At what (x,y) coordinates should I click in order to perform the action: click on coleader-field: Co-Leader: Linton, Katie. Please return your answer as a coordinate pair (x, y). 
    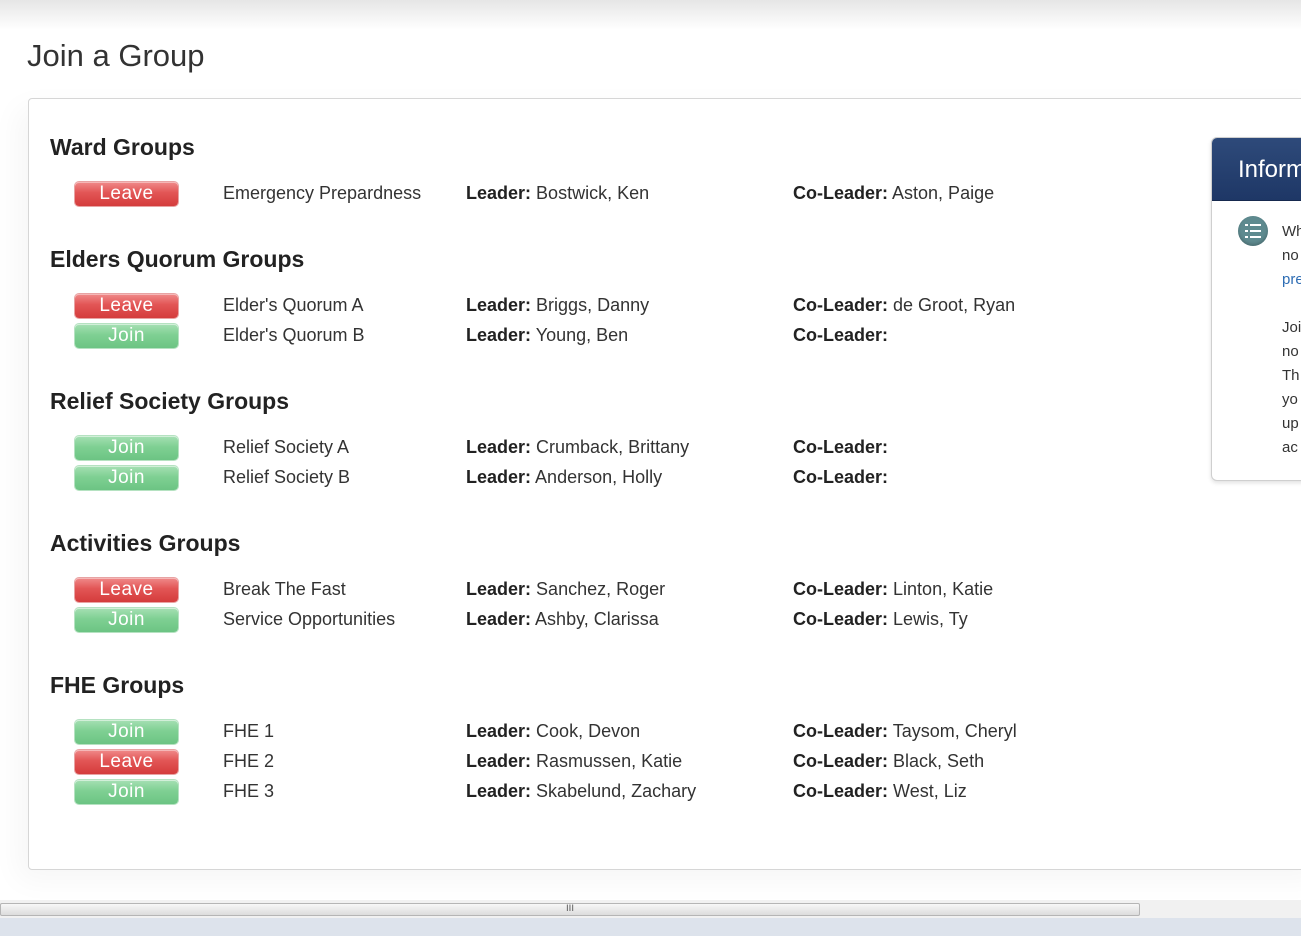
    Looking at the image, I should click on (893, 589).